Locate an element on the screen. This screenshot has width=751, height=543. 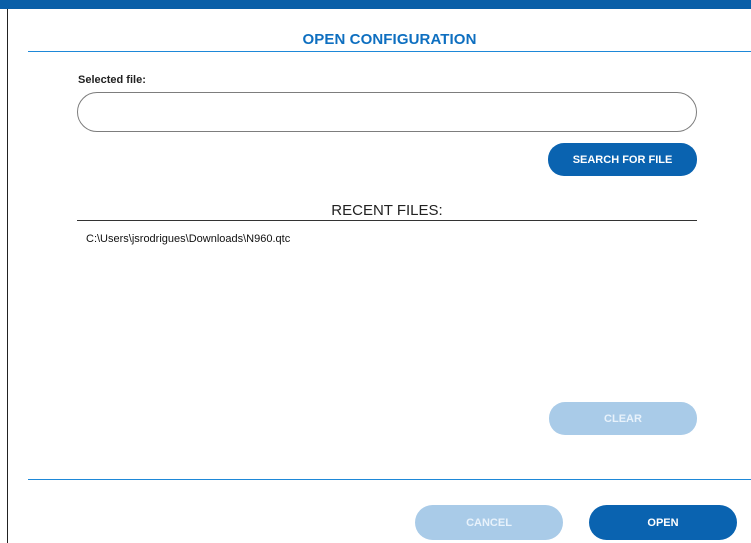
selected-file-input is located at coordinates (387, 112).